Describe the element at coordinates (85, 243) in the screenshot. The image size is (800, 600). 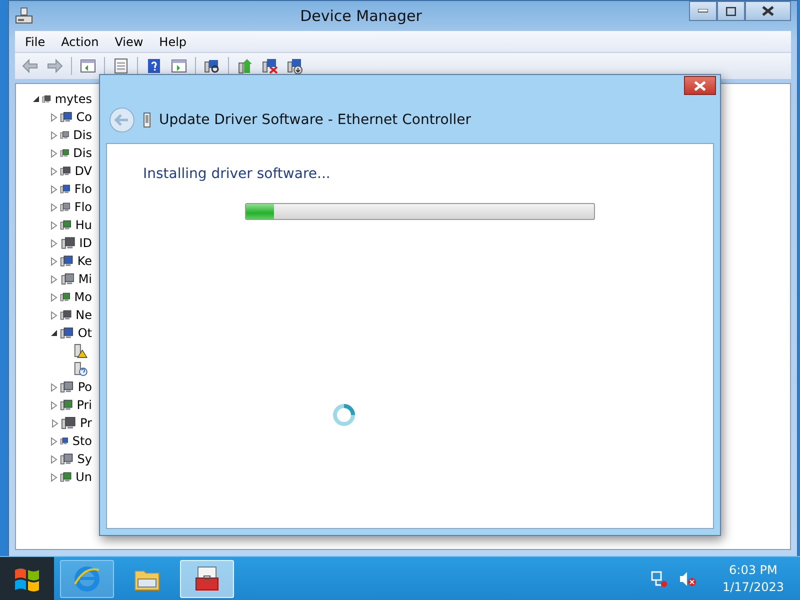
I see `tree-item-label: ID` at that location.